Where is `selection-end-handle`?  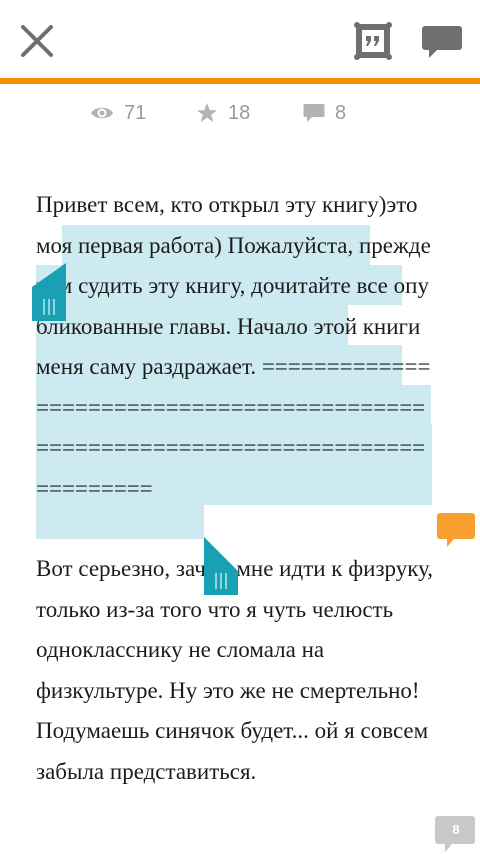 selection-end-handle is located at coordinates (221, 566).